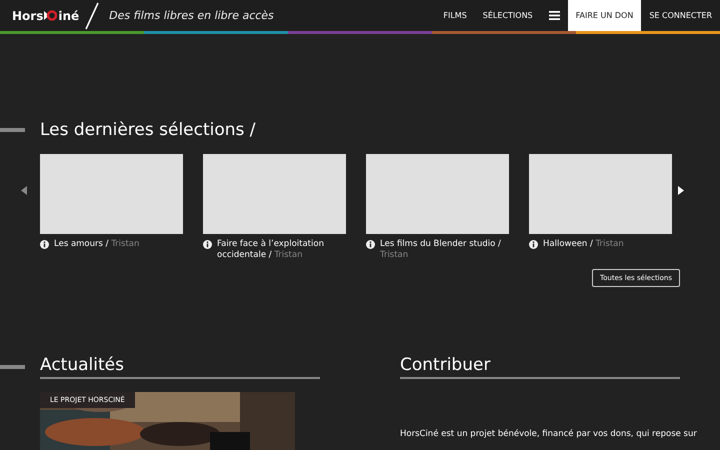 Image resolution: width=720 pixels, height=450 pixels. Describe the element at coordinates (605, 15) in the screenshot. I see `nav-link: FAIRE UN DON` at that location.